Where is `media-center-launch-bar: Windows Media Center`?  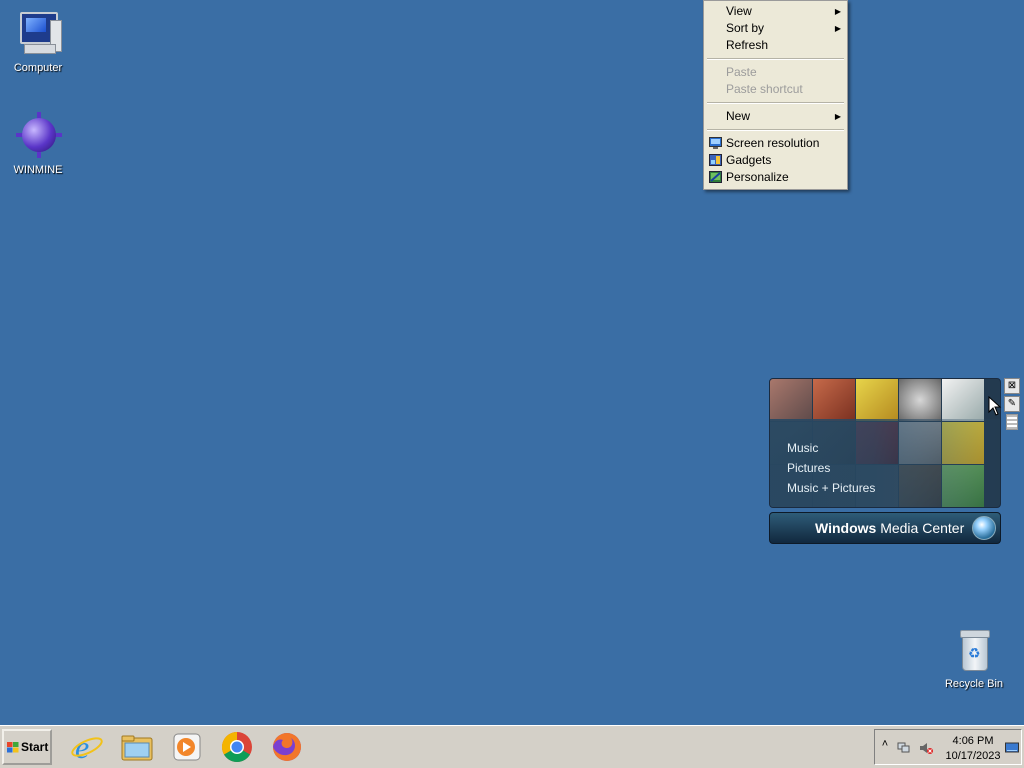 media-center-launch-bar: Windows Media Center is located at coordinates (885, 528).